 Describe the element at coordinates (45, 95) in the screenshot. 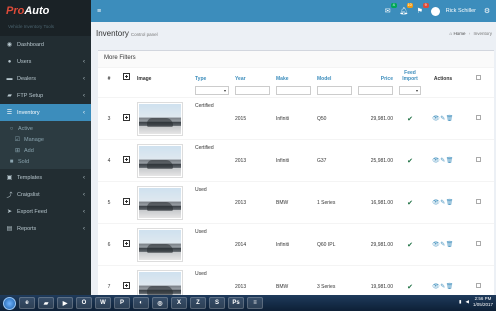

I see `sidebar-item-ftp-setup: ▰ FTP Setup ‹` at that location.